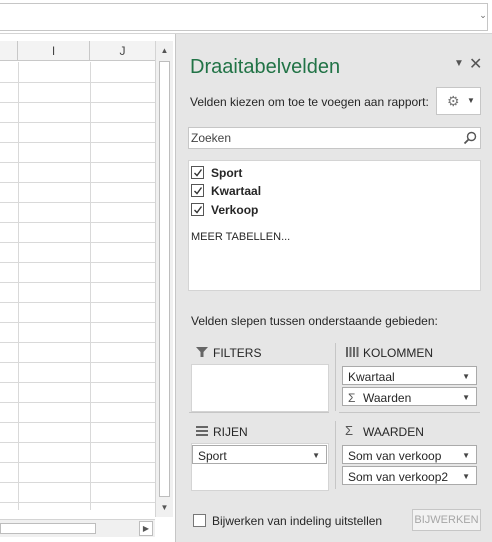  What do you see at coordinates (398, 477) in the screenshot?
I see `pill-label: Som van verkoop2` at bounding box center [398, 477].